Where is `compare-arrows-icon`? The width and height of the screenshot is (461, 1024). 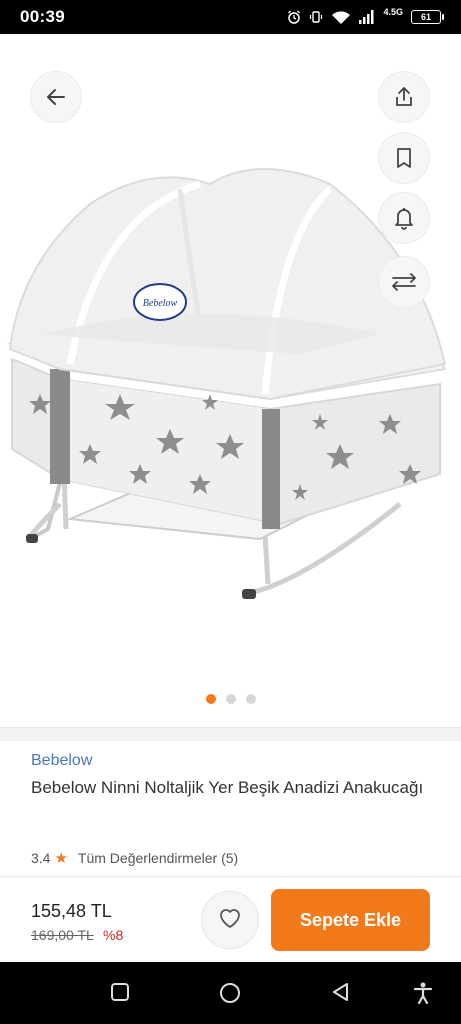
compare-arrows-icon is located at coordinates (404, 282).